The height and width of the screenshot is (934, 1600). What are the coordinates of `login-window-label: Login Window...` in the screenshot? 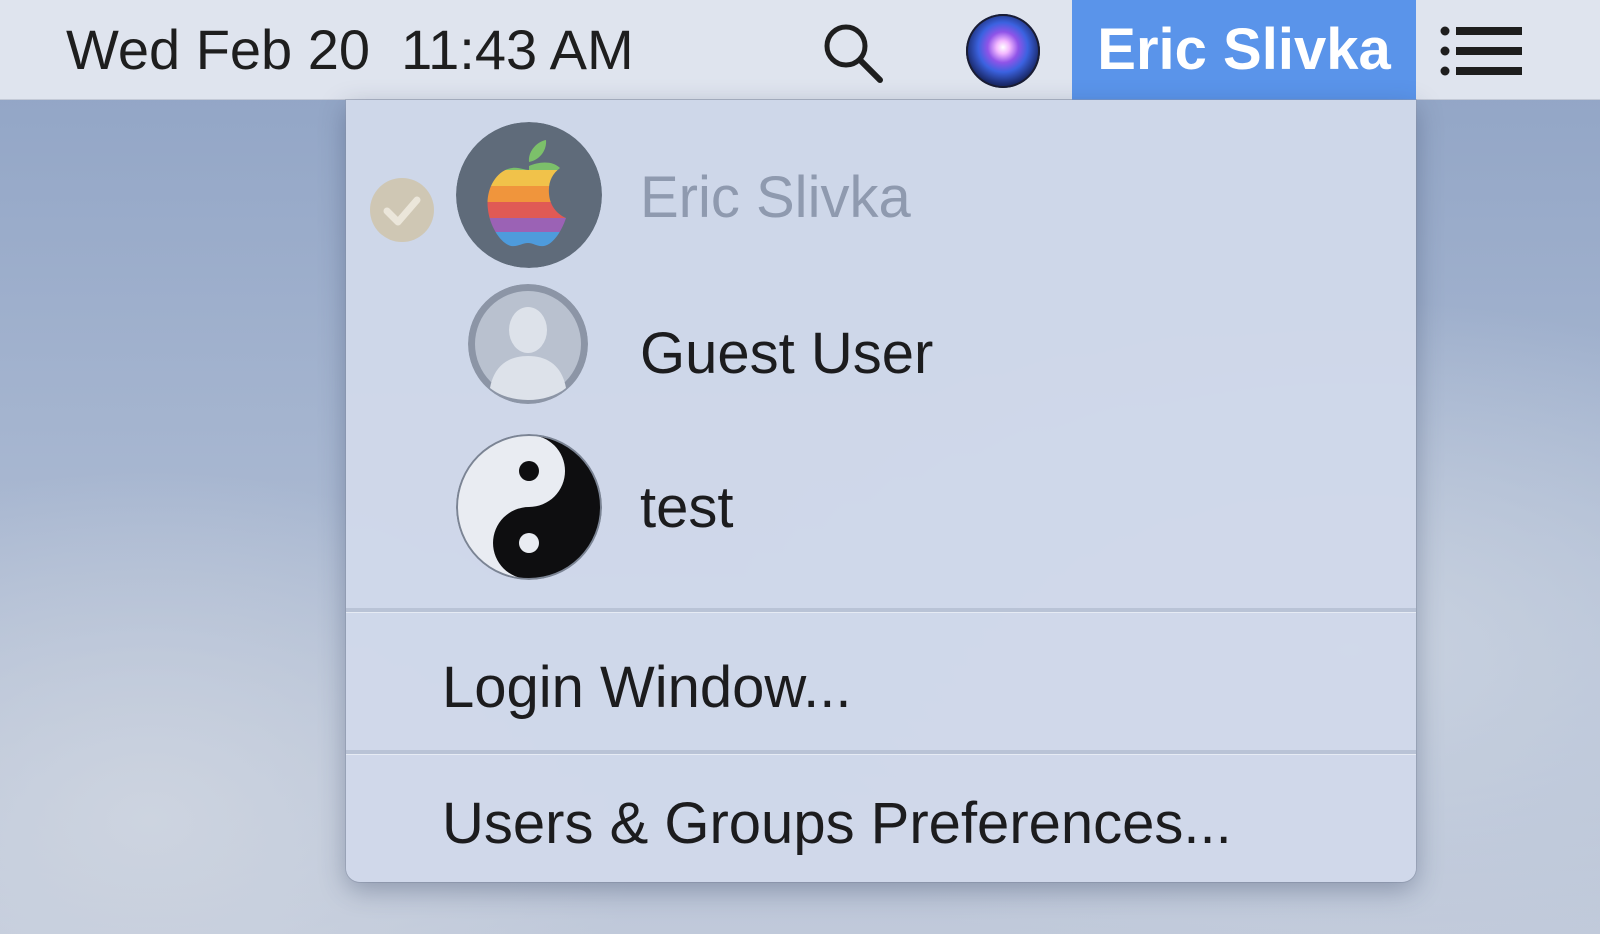 It's located at (647, 687).